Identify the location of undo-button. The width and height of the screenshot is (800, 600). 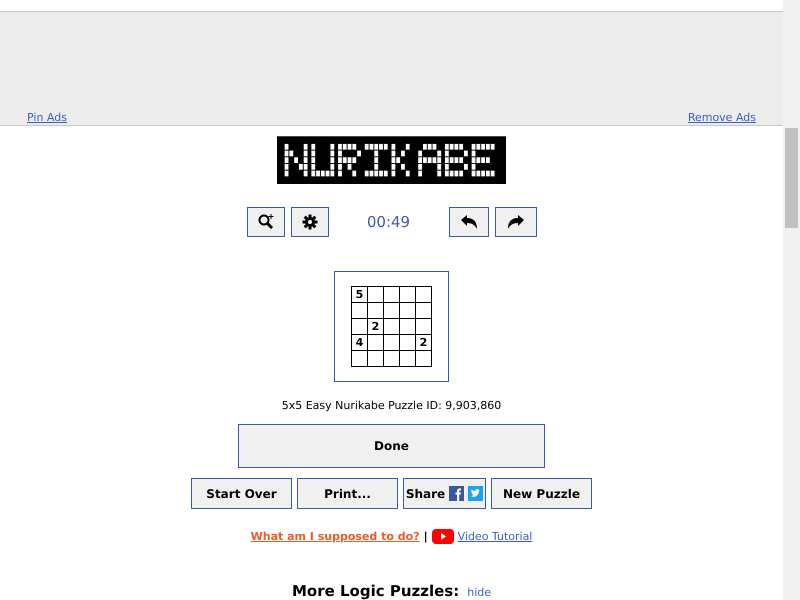
(468, 222).